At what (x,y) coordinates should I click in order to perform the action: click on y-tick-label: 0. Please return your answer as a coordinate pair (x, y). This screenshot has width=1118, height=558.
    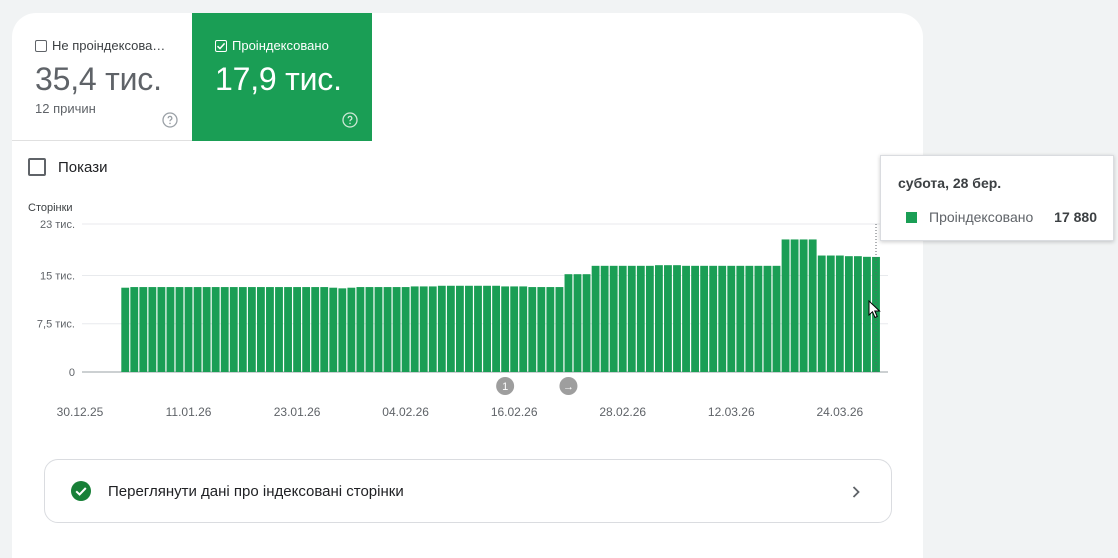
    Looking at the image, I should click on (72, 373).